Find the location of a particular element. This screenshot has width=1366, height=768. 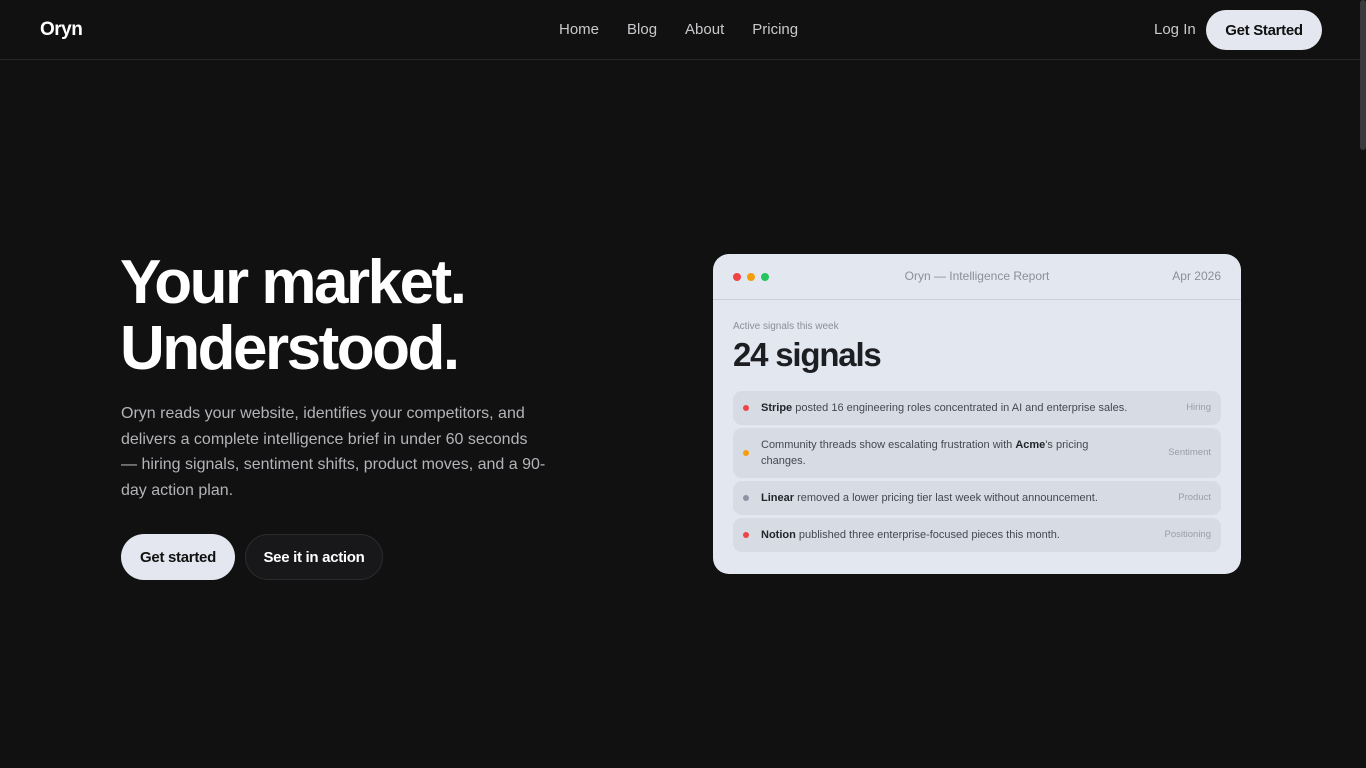

nav-link-blog: Blog is located at coordinates (642, 29).